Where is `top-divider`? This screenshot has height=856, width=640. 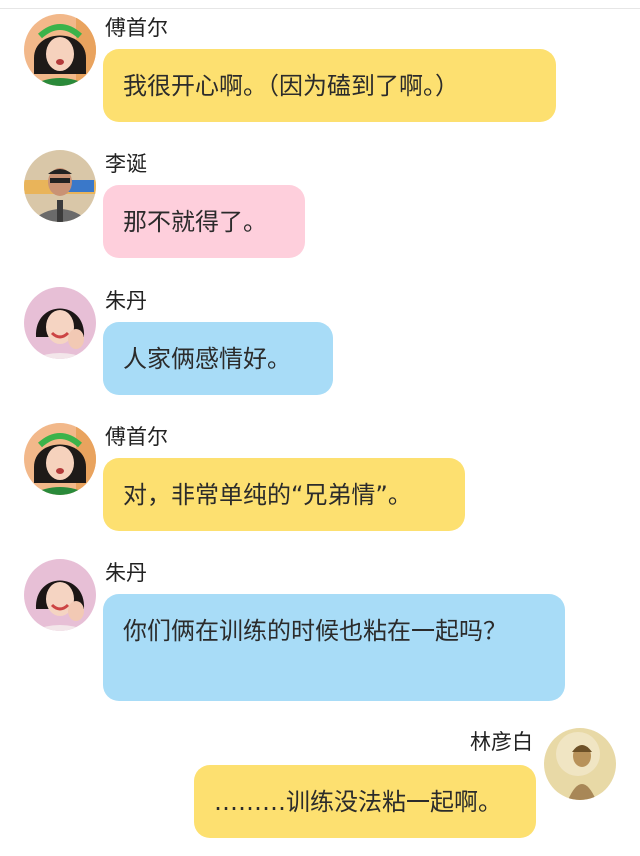
top-divider is located at coordinates (320, 8).